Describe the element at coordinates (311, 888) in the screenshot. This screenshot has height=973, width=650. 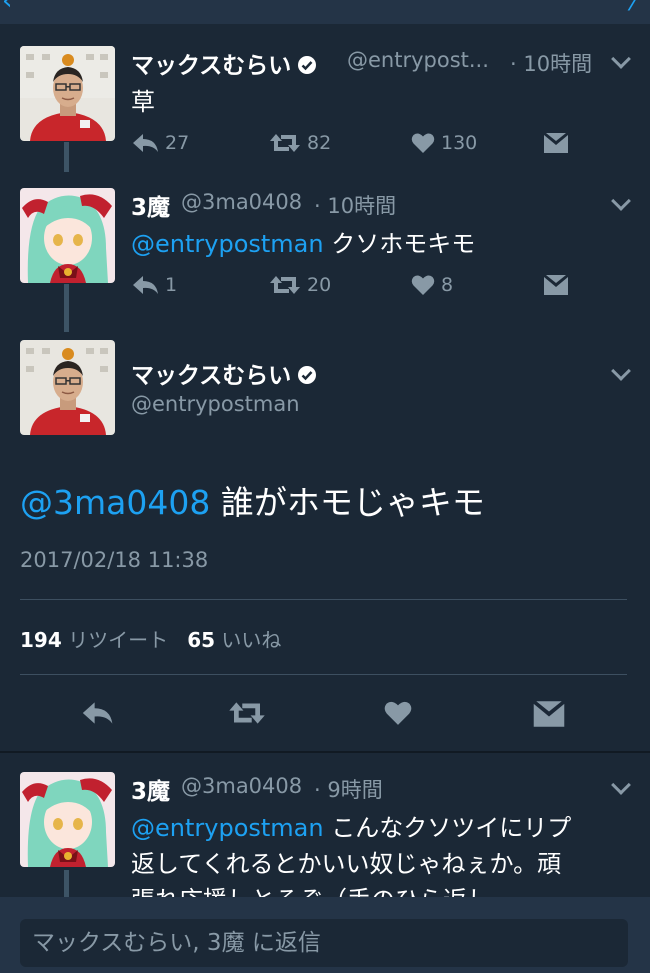
I see `tweet-text-line: 張れ応援しとるぞ（手のひら返し` at that location.